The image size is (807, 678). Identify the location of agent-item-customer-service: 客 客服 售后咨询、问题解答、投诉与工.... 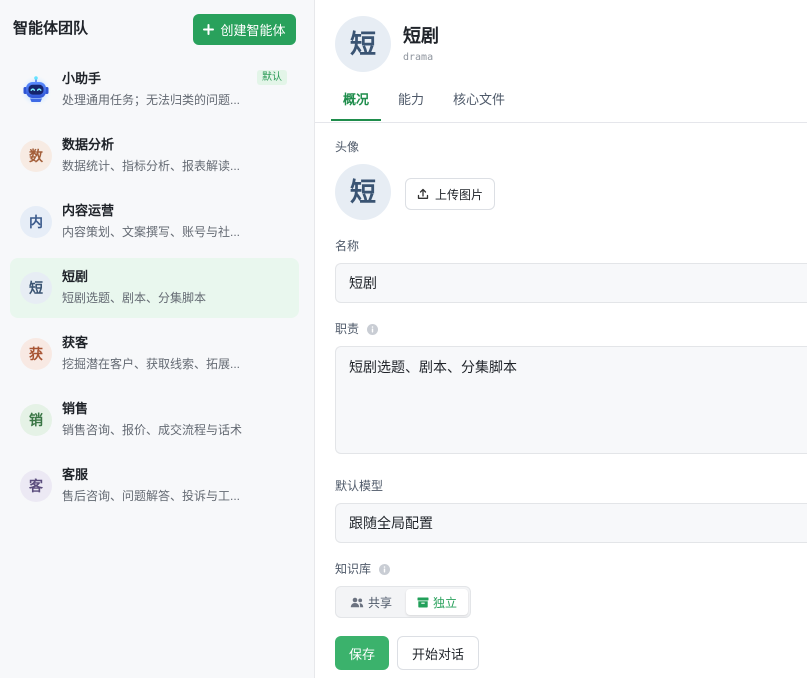
(154, 486).